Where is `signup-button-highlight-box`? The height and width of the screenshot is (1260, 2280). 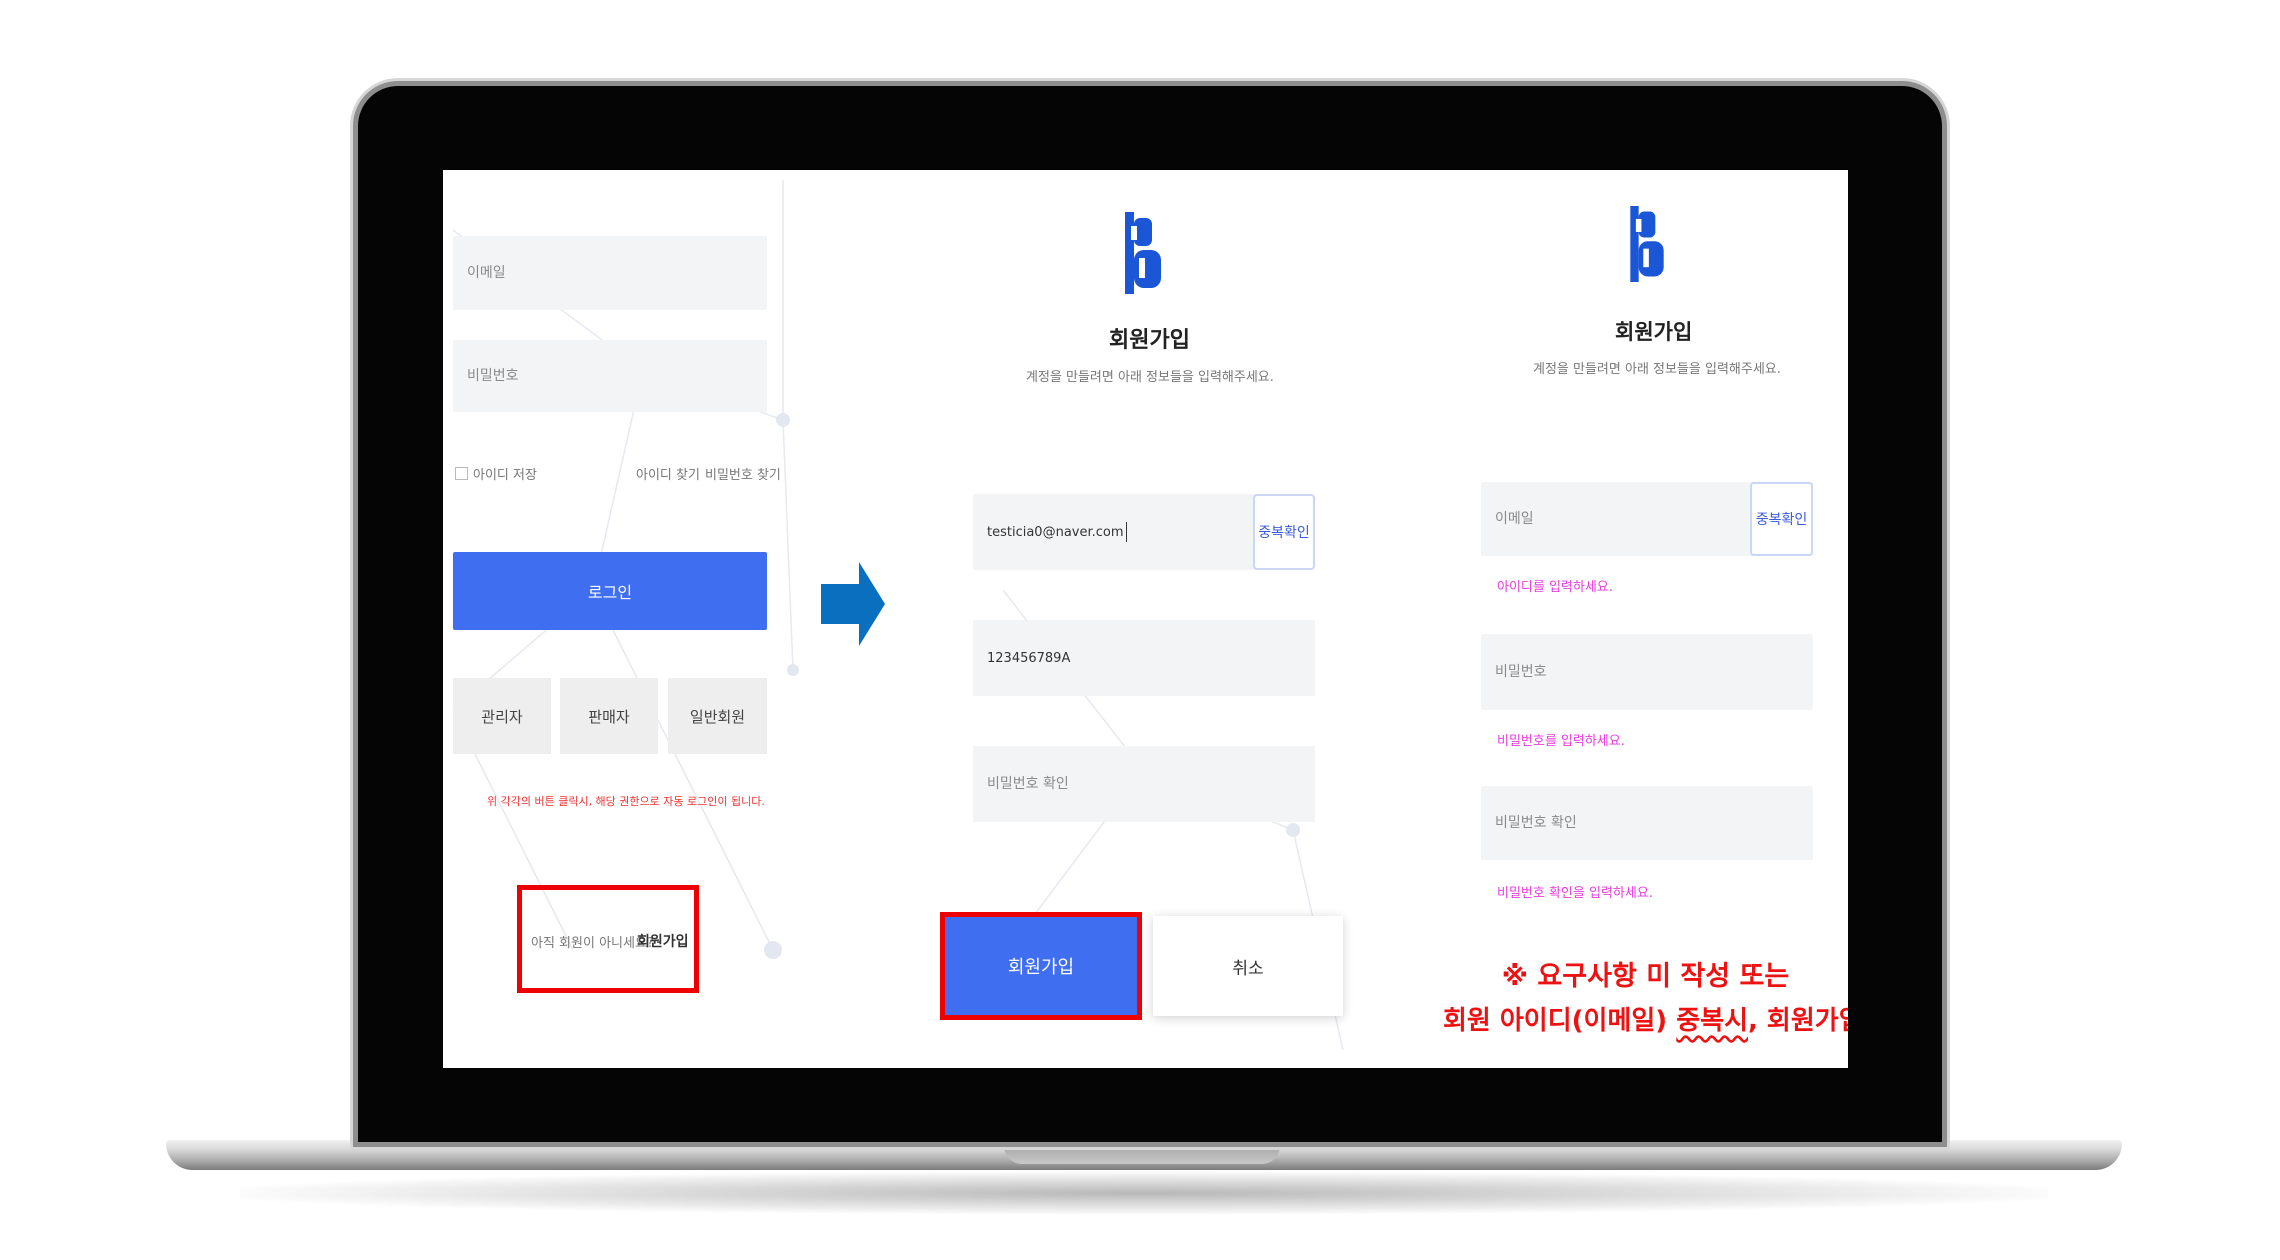 signup-button-highlight-box is located at coordinates (1041, 966).